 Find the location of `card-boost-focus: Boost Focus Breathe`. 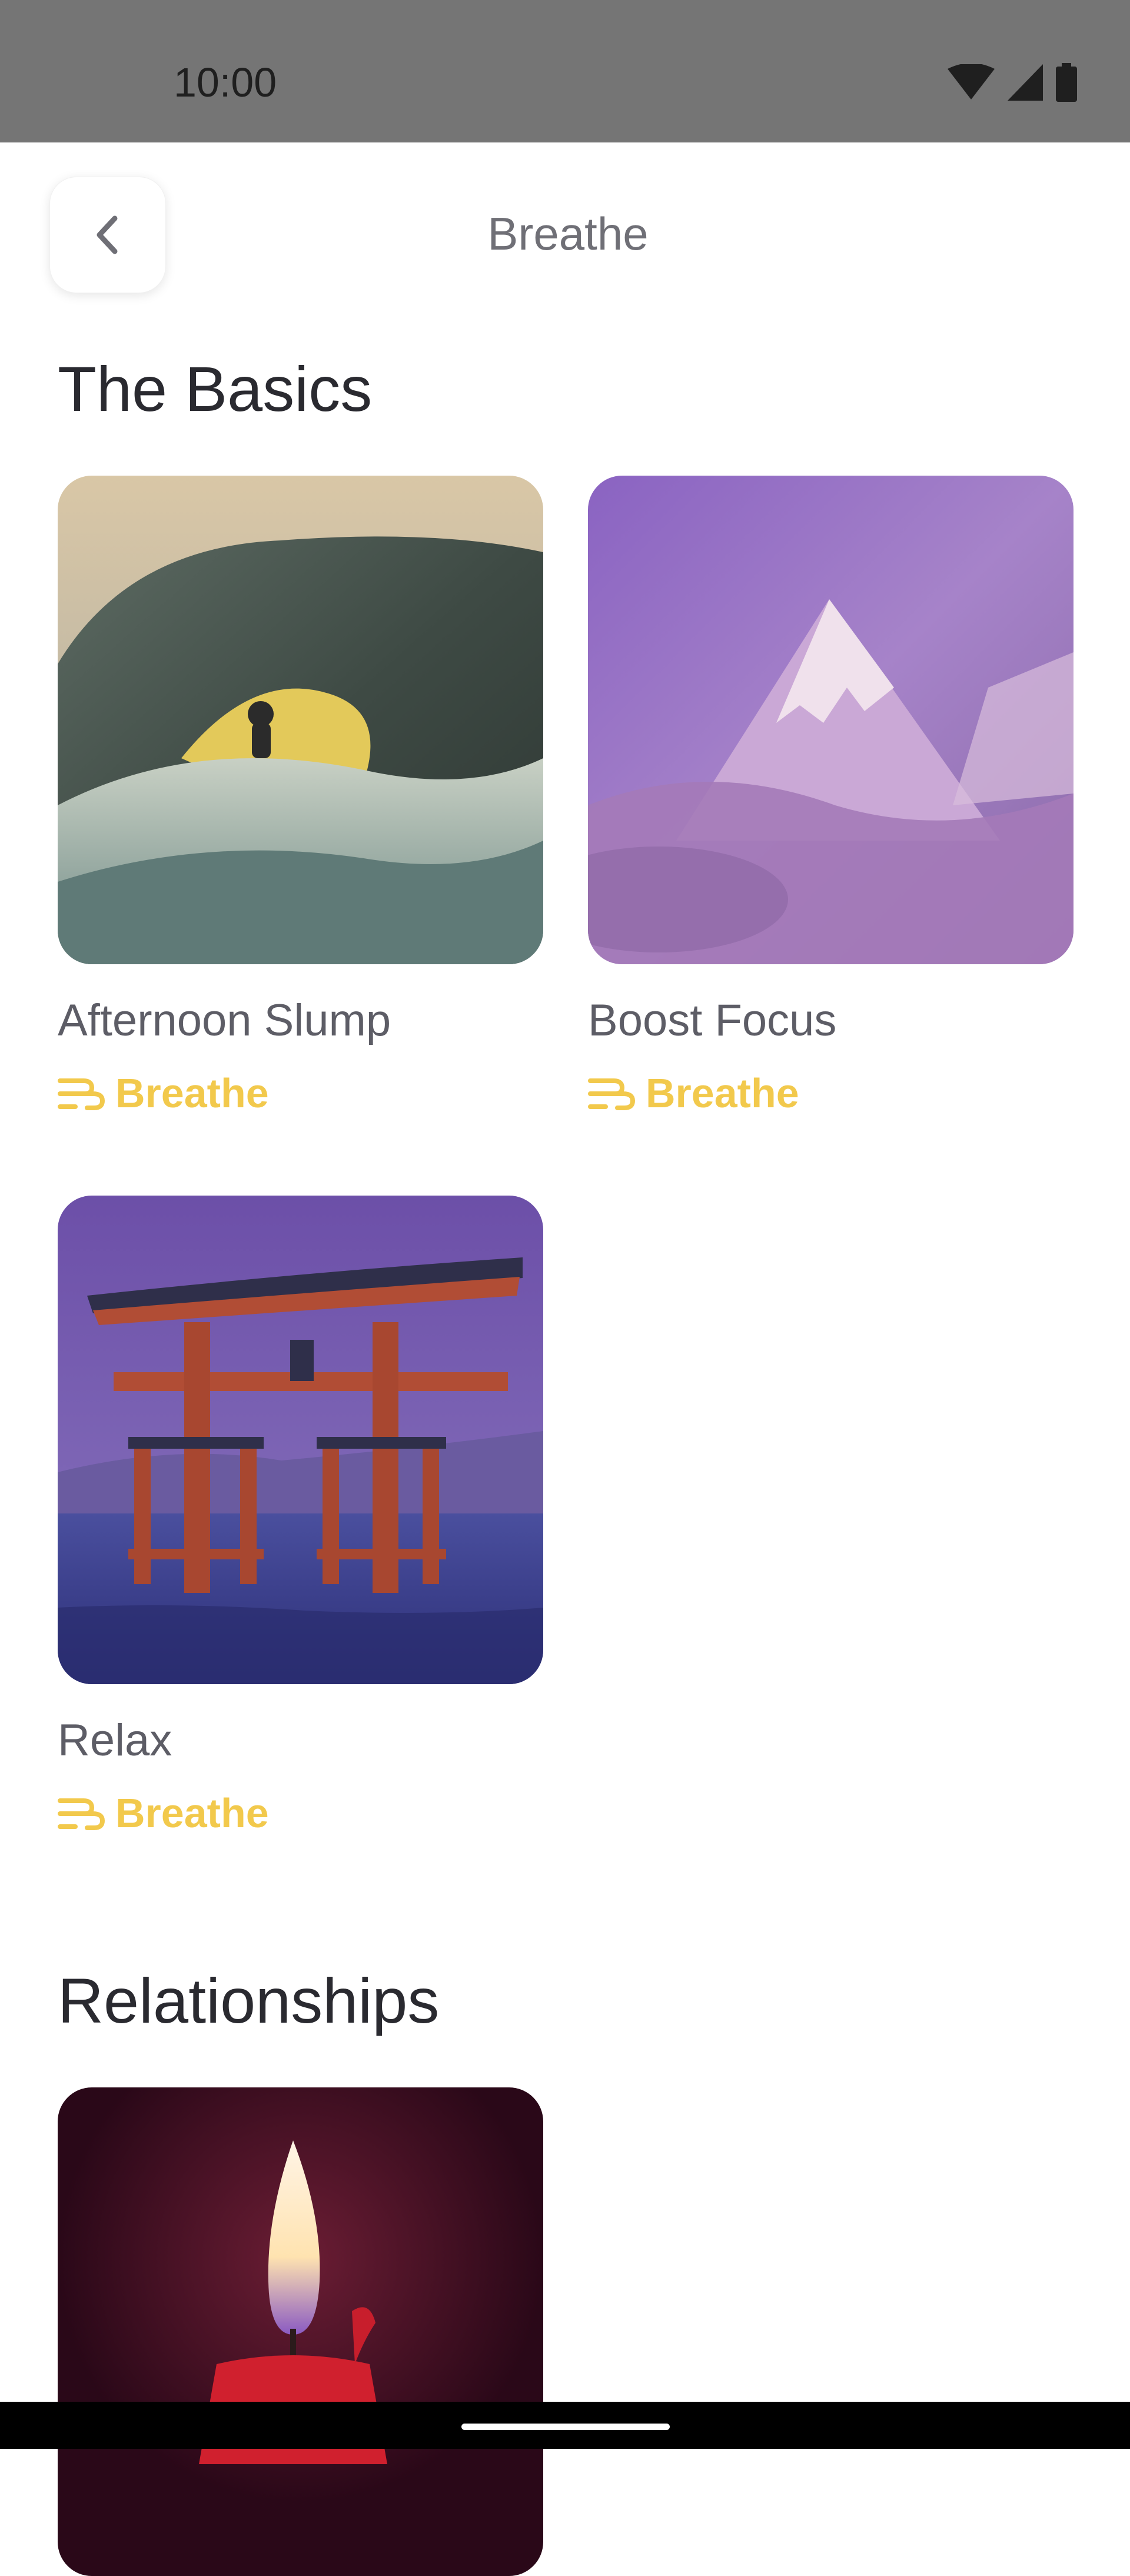

card-boost-focus: Boost Focus Breathe is located at coordinates (831, 796).